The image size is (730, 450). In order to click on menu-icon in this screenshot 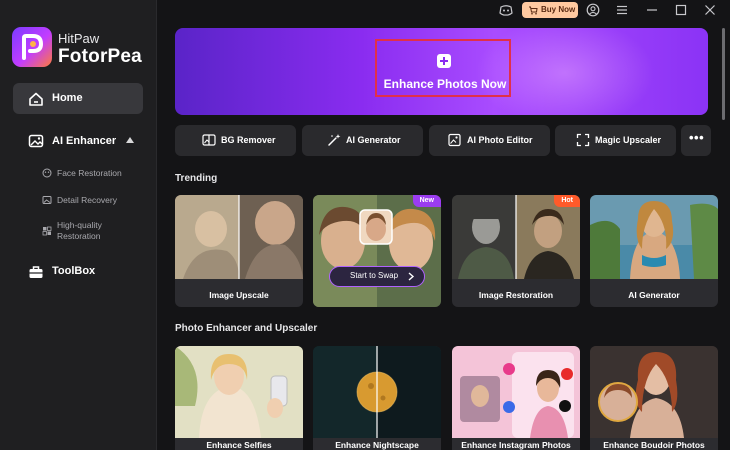, I will do `click(622, 10)`.